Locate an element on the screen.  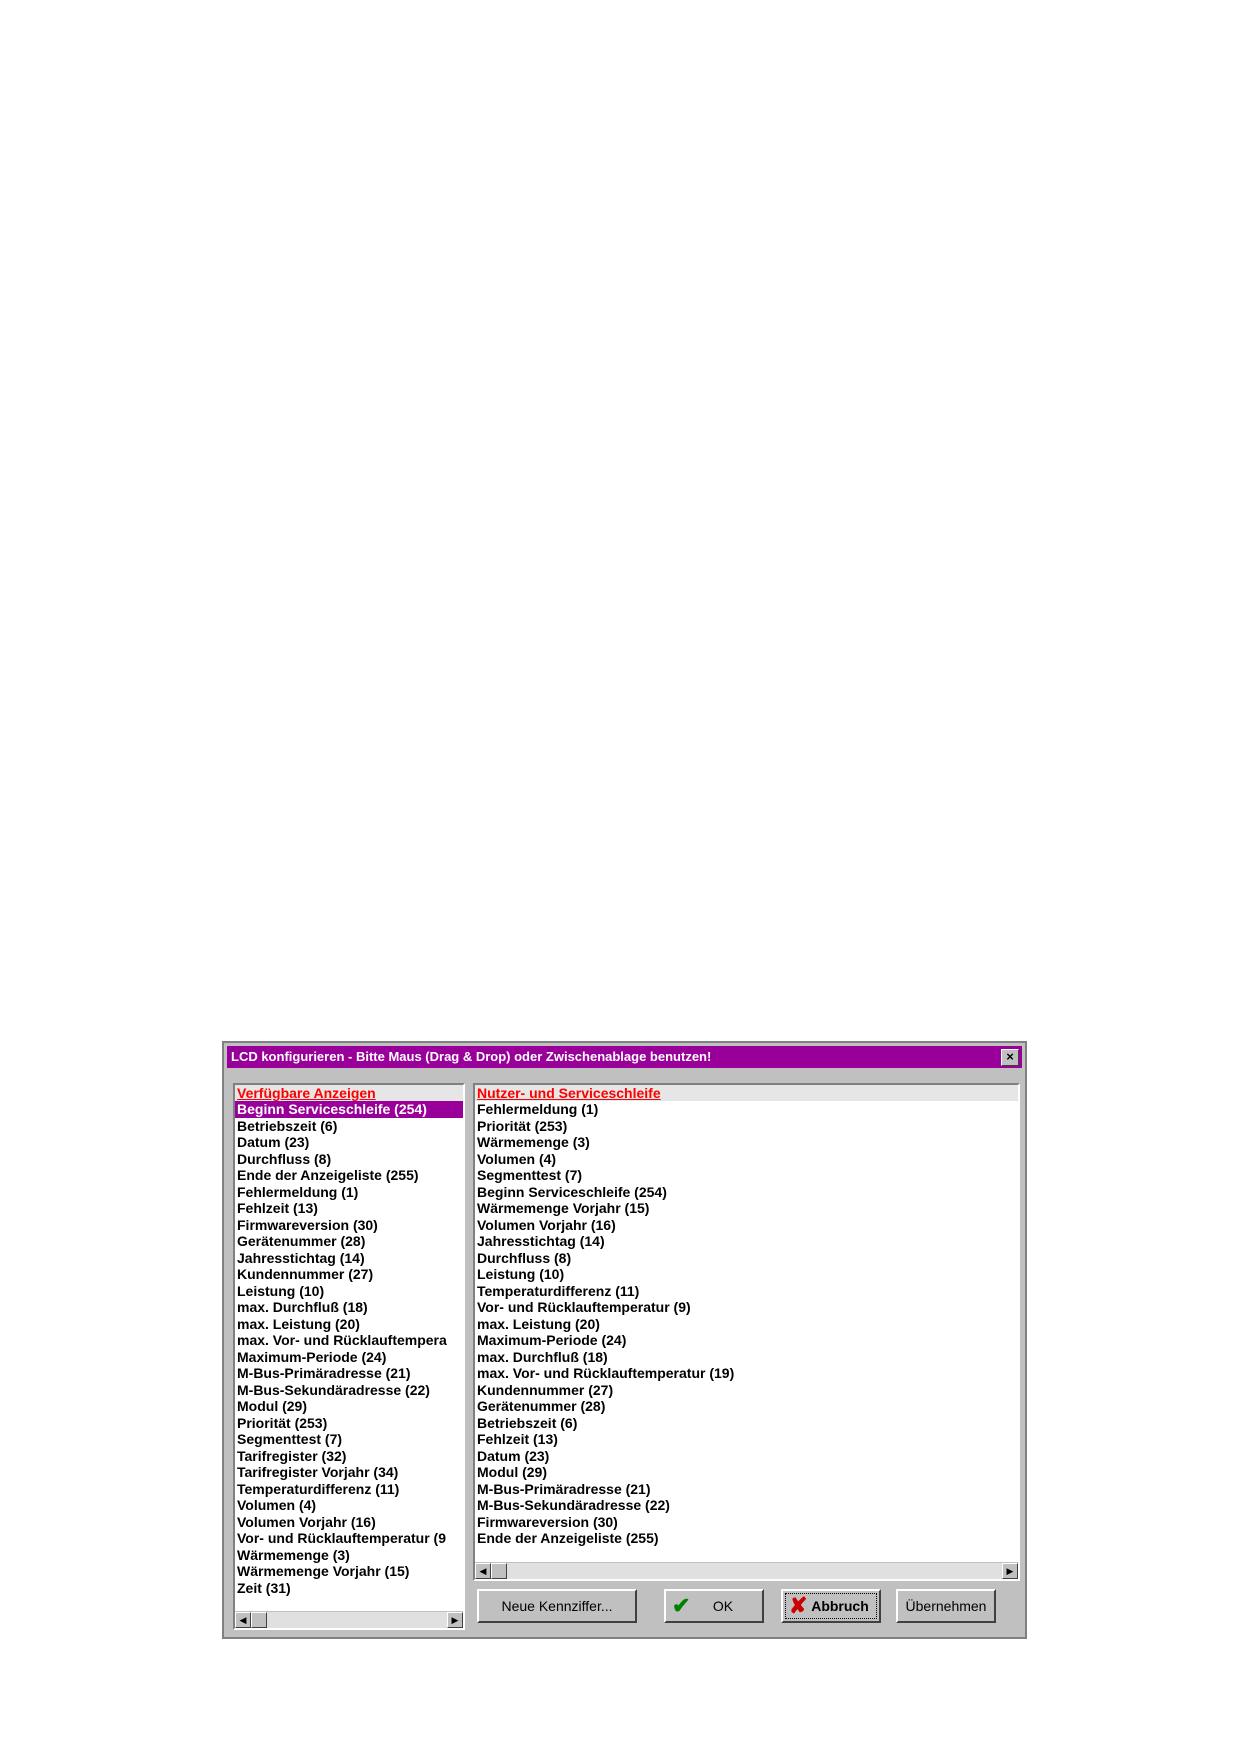
left-horizontal-scrollbar: ◀ ▶ is located at coordinates (349, 1619).